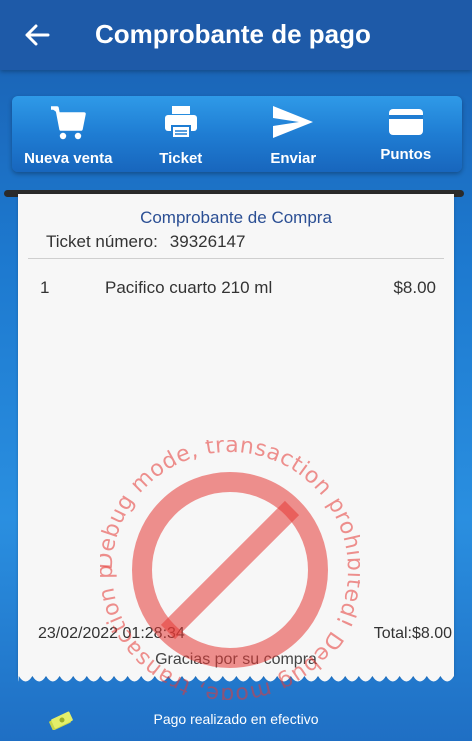 The width and height of the screenshot is (472, 741). I want to click on item-price: $8.00, so click(414, 287).